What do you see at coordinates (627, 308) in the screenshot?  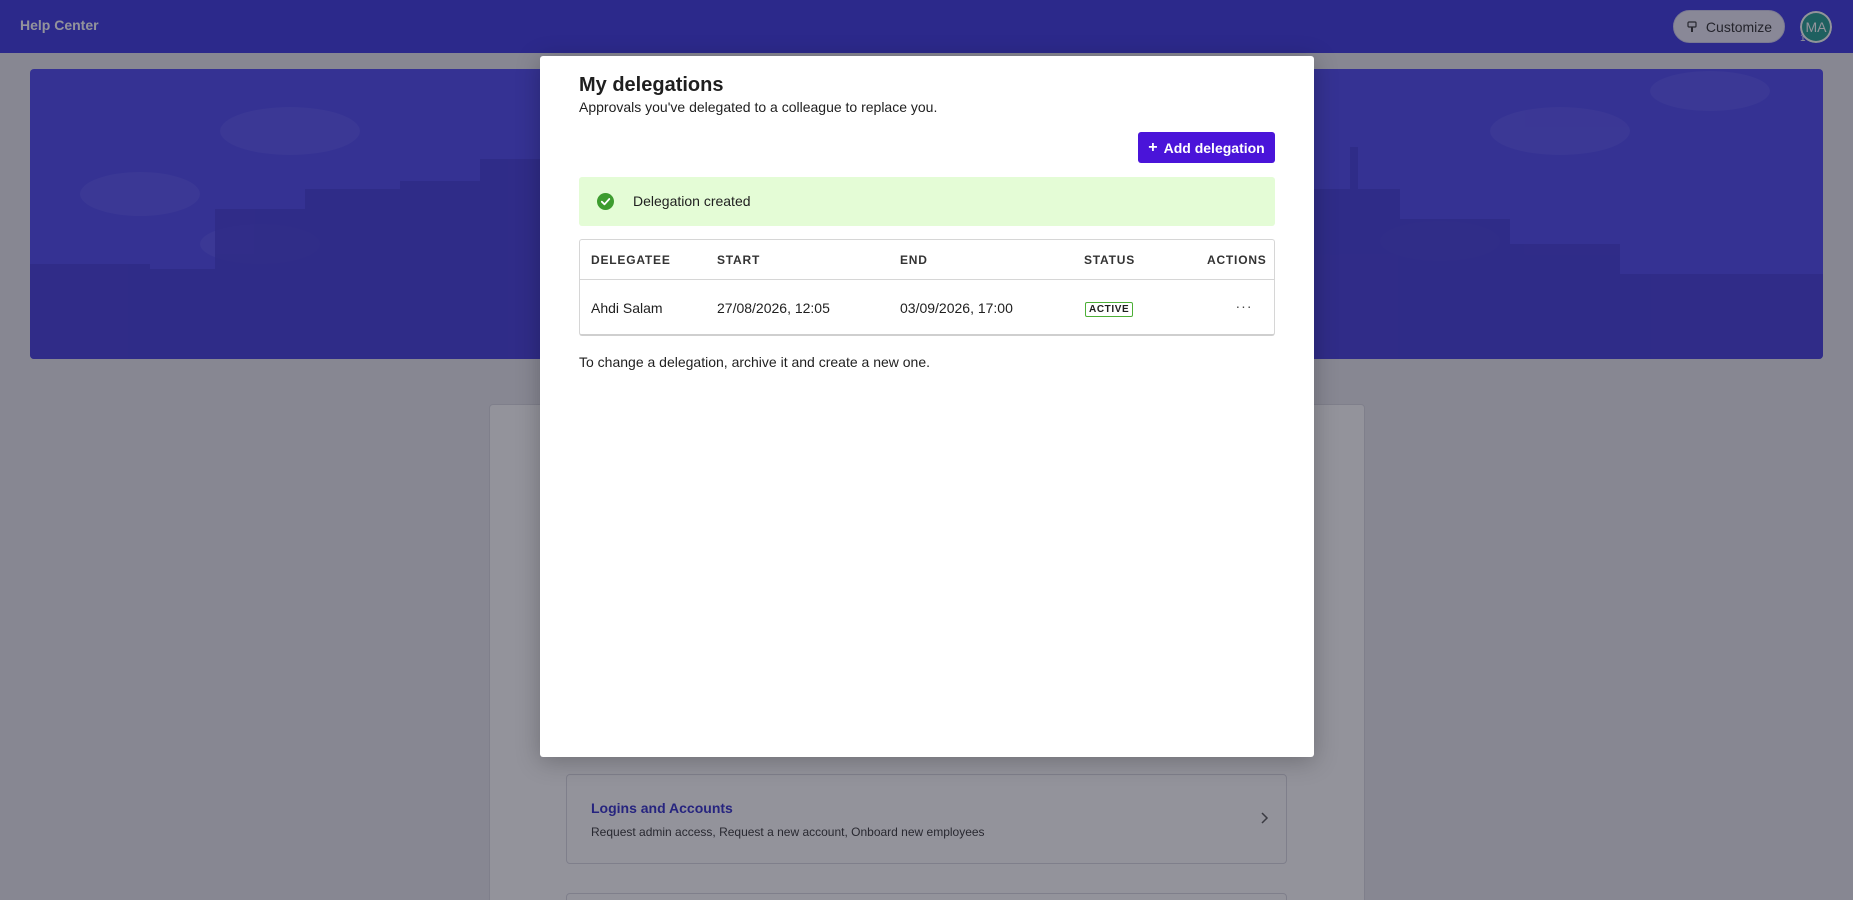 I see `cell-delegatee: Ahdi Salam` at bounding box center [627, 308].